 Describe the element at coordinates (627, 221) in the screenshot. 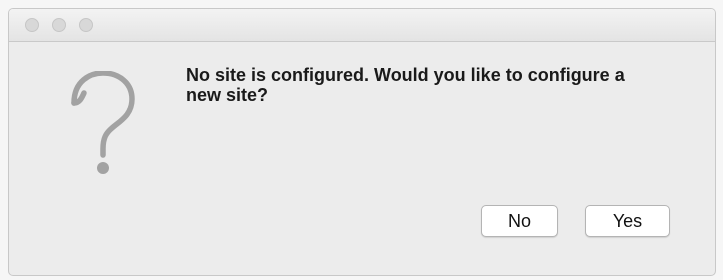

I see `yes-button: Yes` at that location.